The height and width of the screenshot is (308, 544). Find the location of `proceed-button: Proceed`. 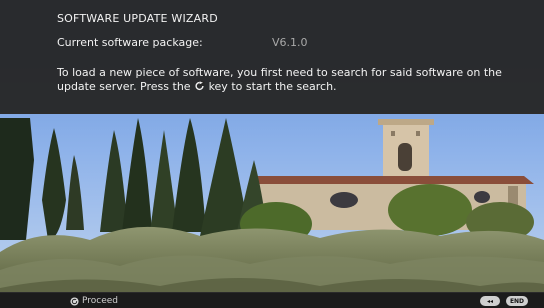

proceed-button: Proceed is located at coordinates (94, 301).